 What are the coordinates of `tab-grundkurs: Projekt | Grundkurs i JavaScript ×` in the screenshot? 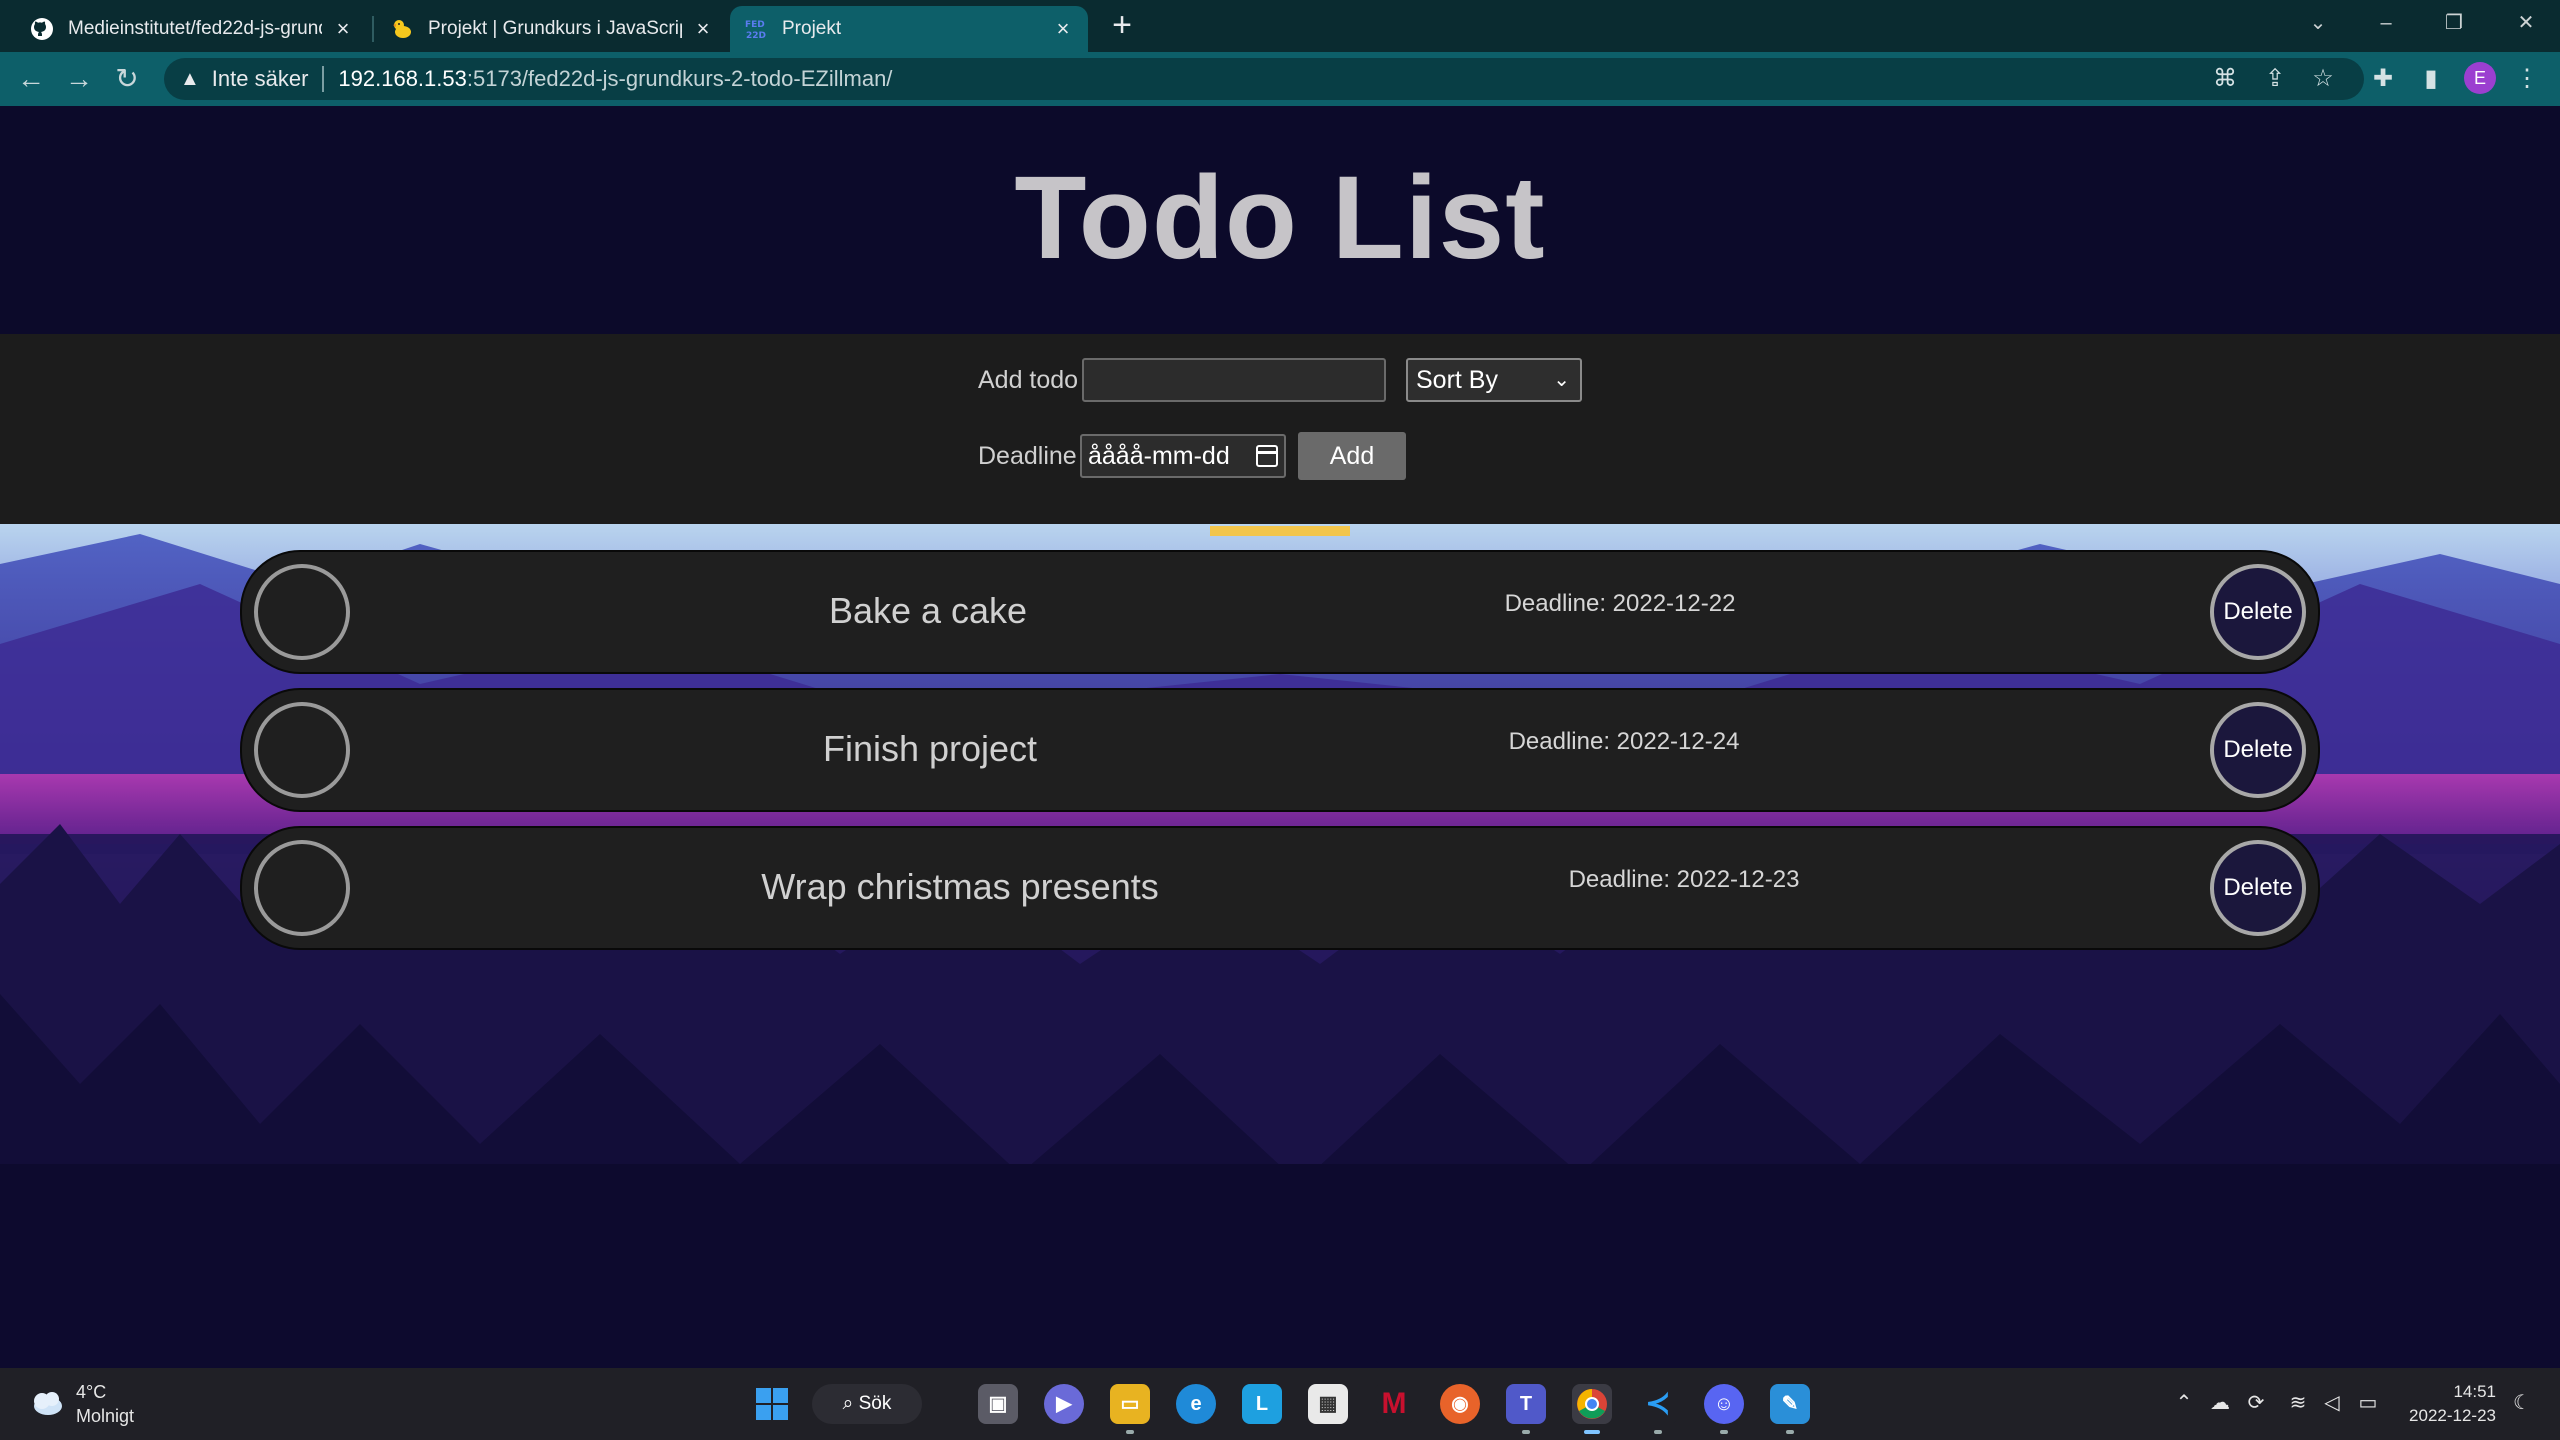 It's located at (552, 29).